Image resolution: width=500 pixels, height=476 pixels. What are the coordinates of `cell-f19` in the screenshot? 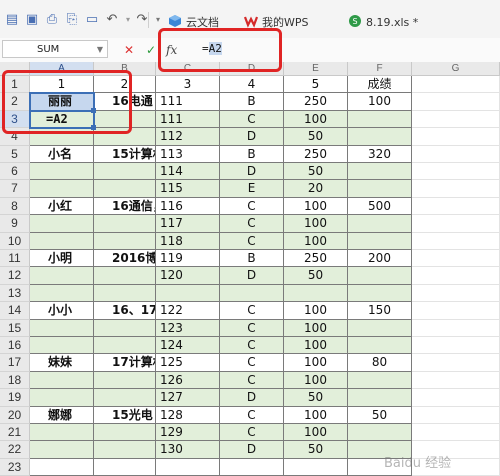 It's located at (380, 398).